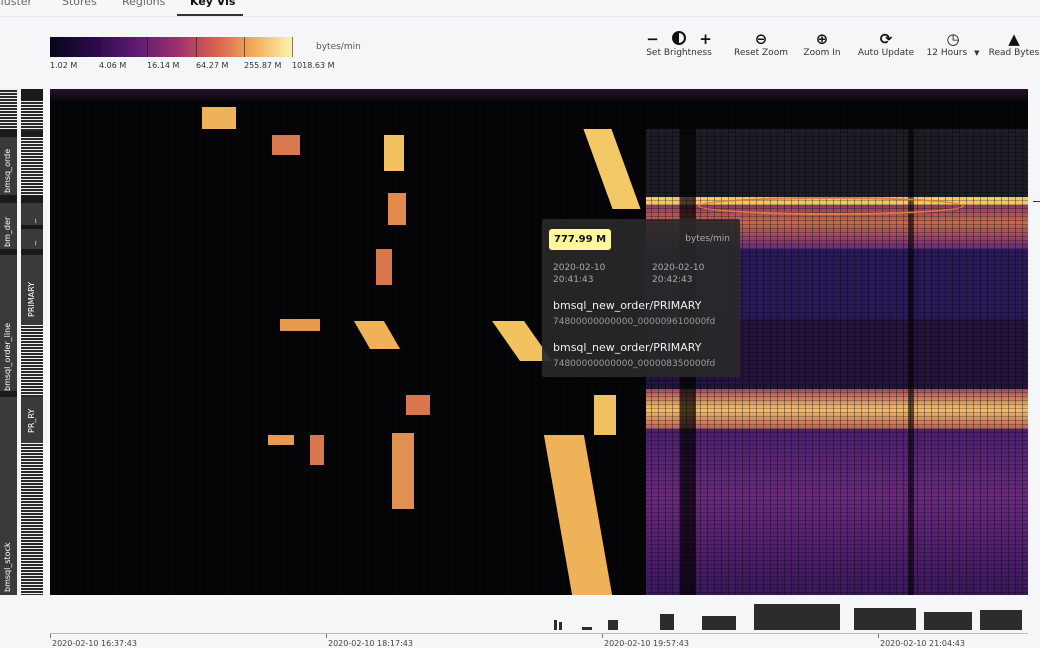 The height and width of the screenshot is (648, 1040). What do you see at coordinates (977, 53) in the screenshot?
I see `chevron-down-icon: ▼` at bounding box center [977, 53].